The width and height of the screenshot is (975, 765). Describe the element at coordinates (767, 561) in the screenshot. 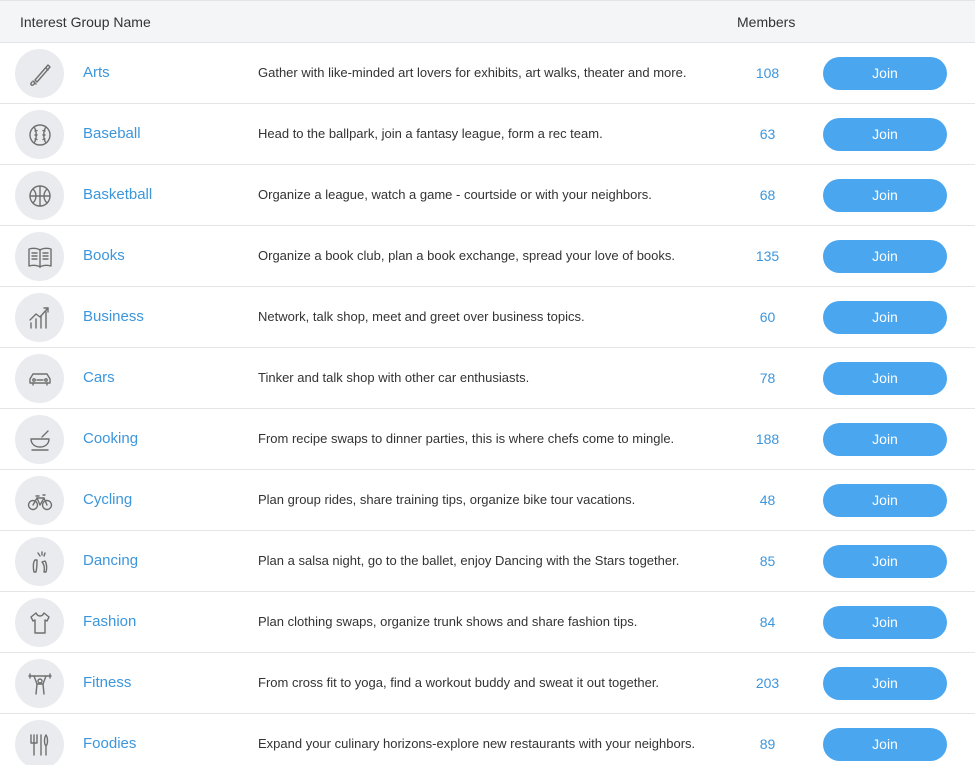

I see `member-count: 85` at that location.